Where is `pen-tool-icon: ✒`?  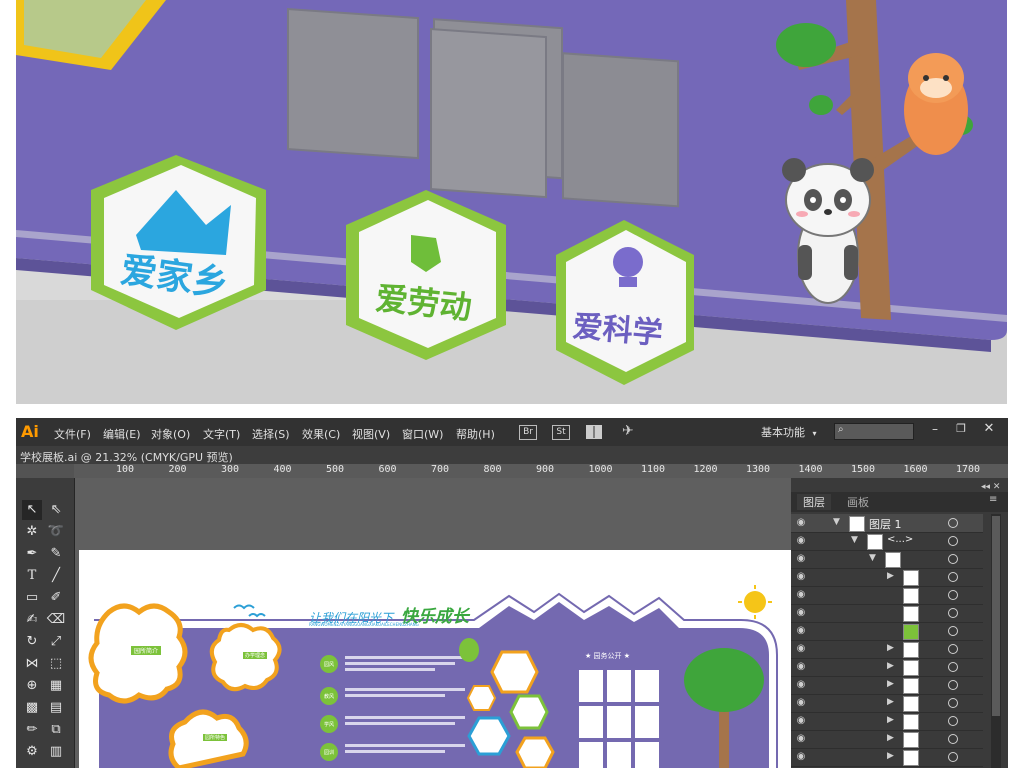
pen-tool-icon: ✒ is located at coordinates (32, 554).